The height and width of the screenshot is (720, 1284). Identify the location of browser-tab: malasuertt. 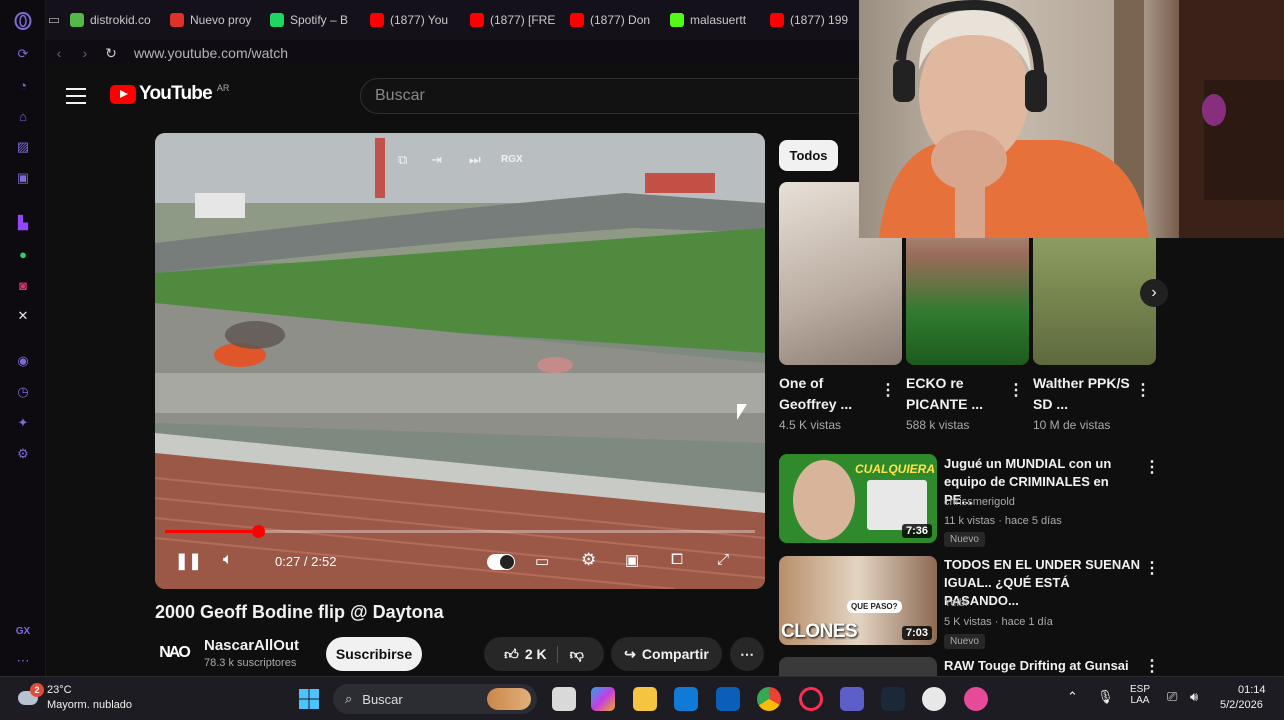
(712, 20).